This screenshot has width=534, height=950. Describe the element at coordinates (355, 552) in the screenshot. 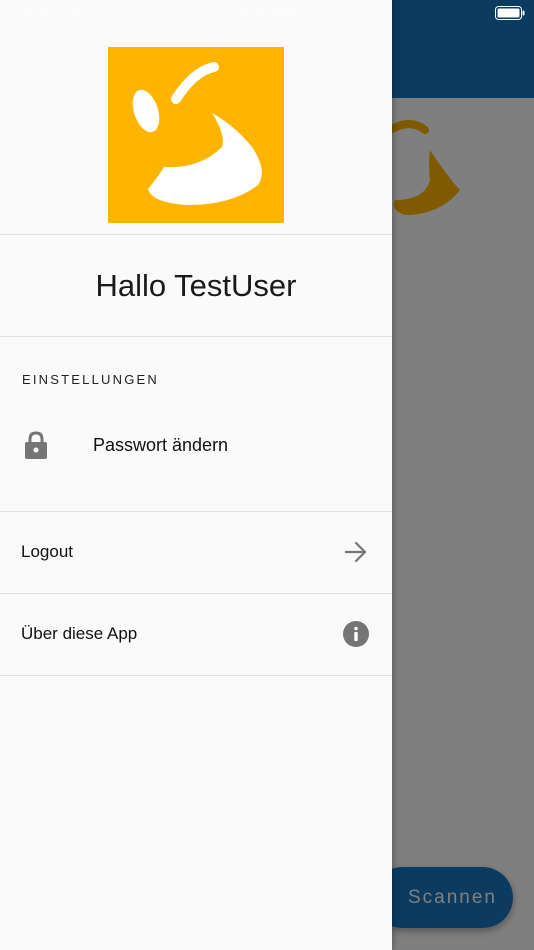

I see `arrow-right-icon` at that location.